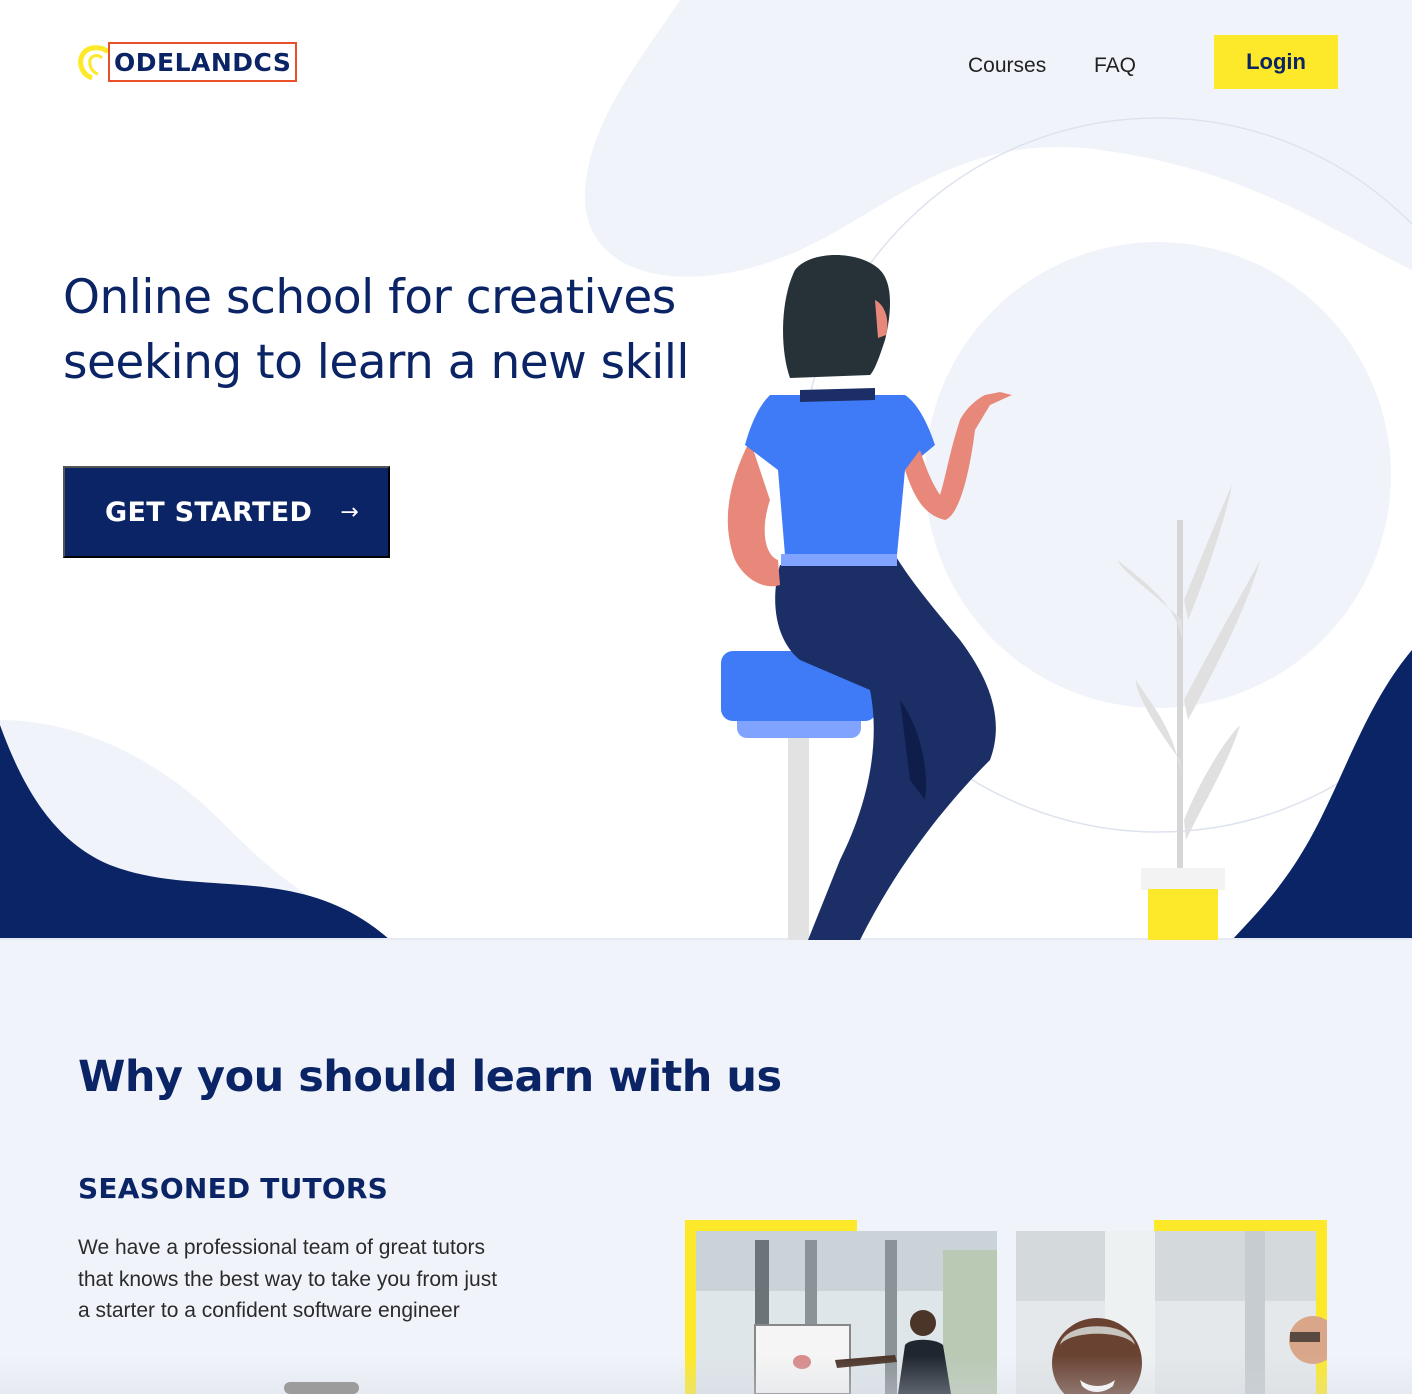  I want to click on pointing-arm, so click(958, 456).